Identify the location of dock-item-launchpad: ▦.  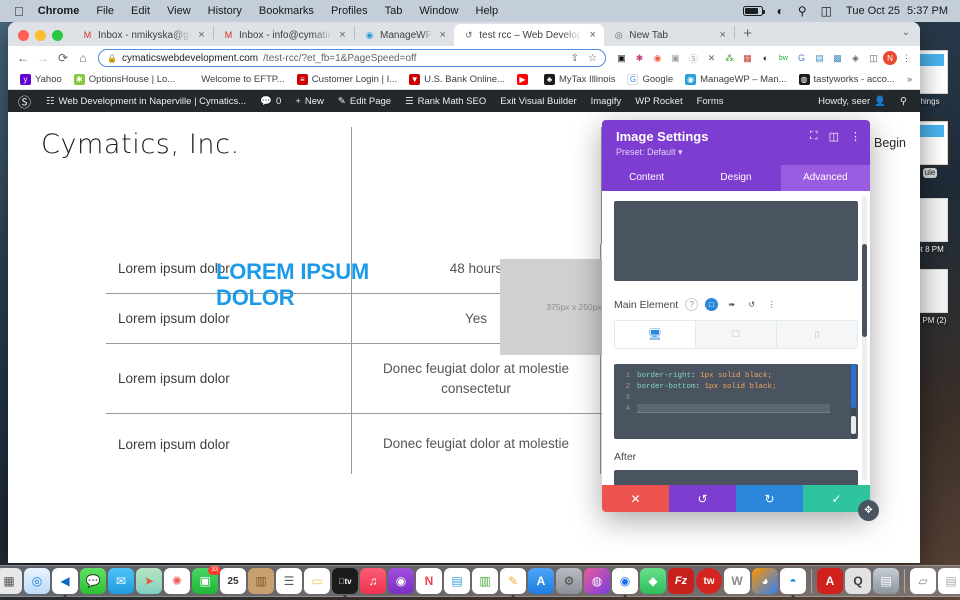
(11, 581).